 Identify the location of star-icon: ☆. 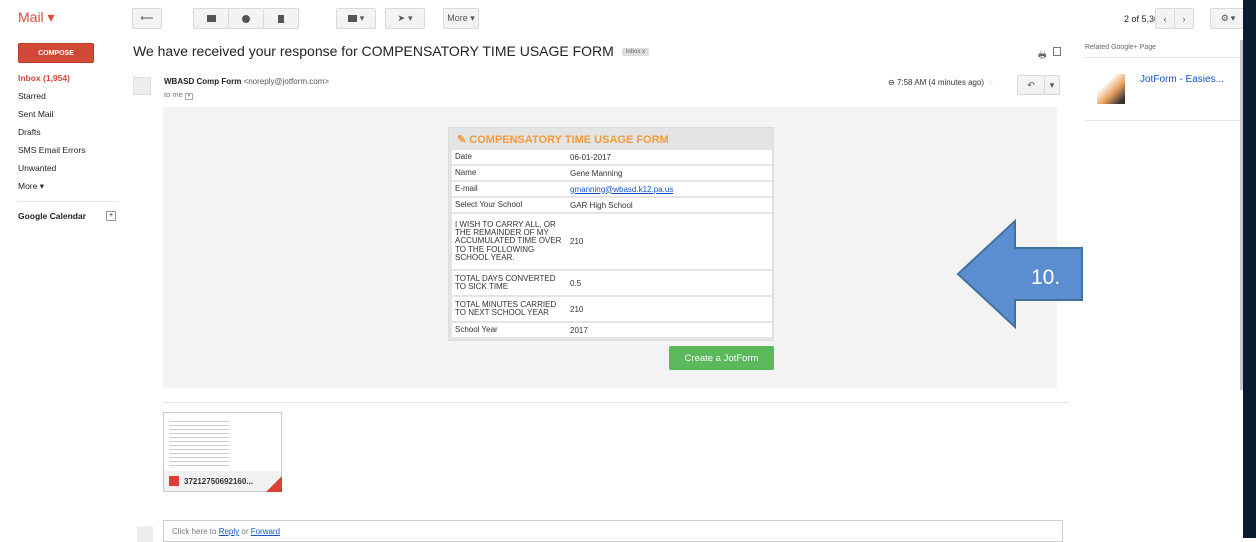
(989, 82).